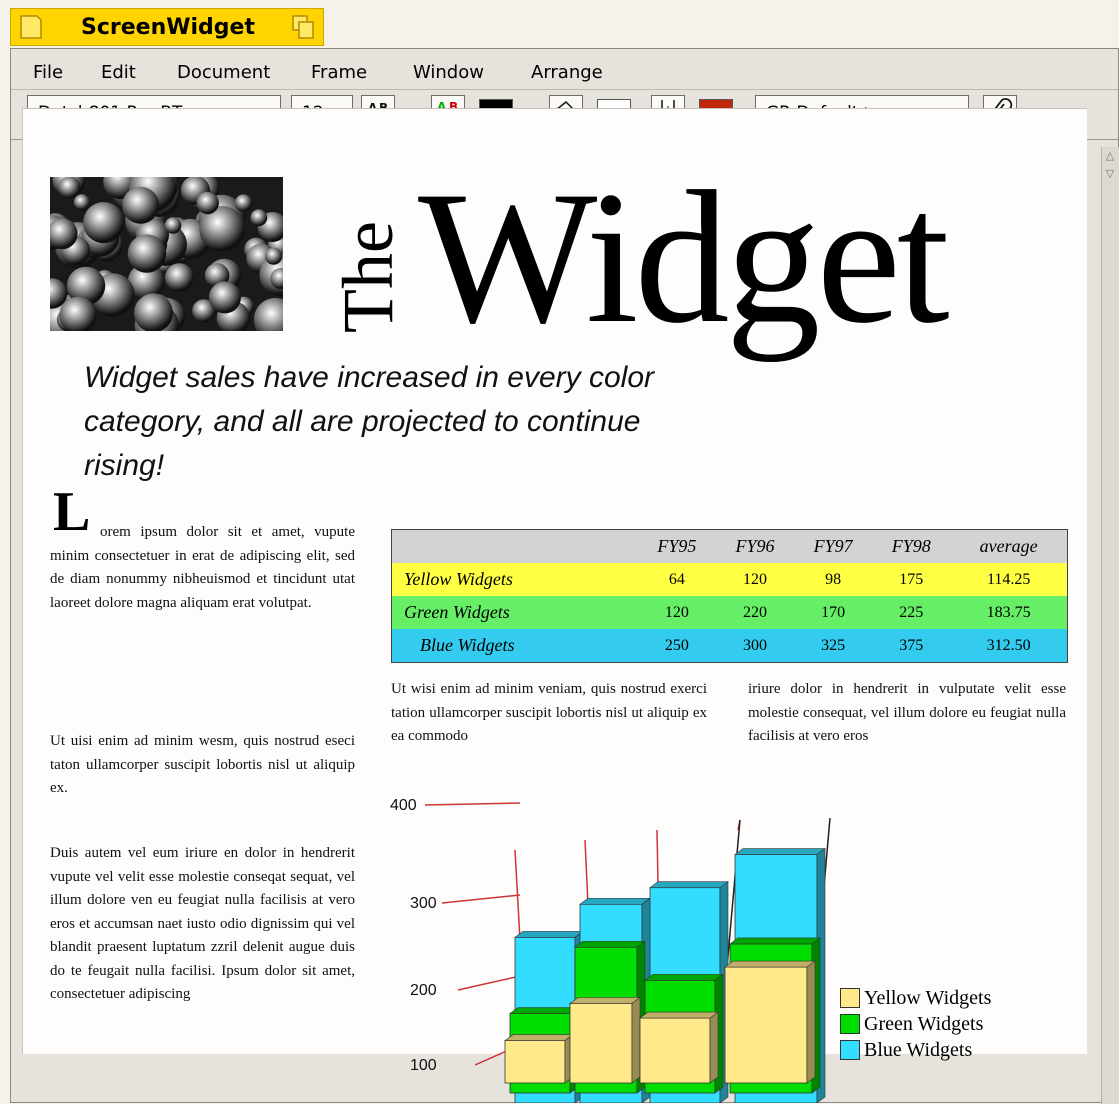 The image size is (1119, 1104). What do you see at coordinates (833, 612) in the screenshot?
I see `table-cell: 170` at bounding box center [833, 612].